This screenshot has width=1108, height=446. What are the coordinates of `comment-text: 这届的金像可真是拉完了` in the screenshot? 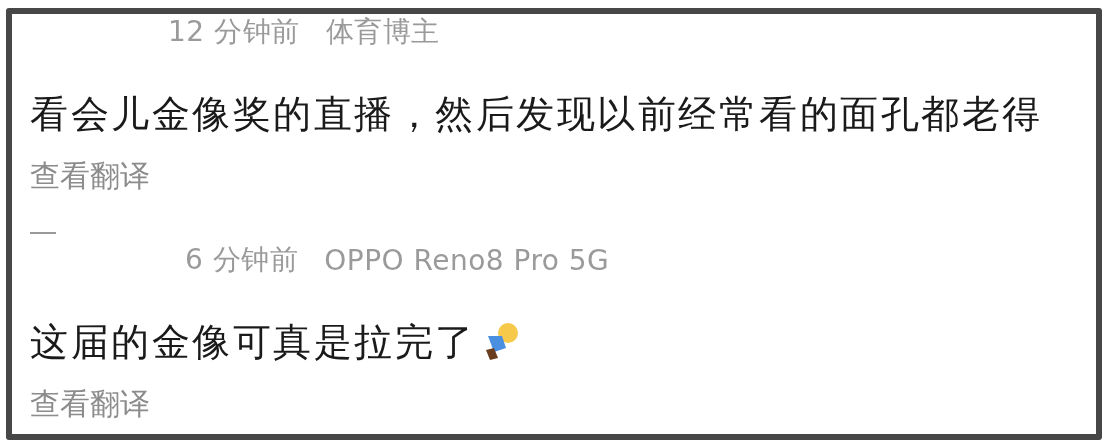 It's located at (253, 342).